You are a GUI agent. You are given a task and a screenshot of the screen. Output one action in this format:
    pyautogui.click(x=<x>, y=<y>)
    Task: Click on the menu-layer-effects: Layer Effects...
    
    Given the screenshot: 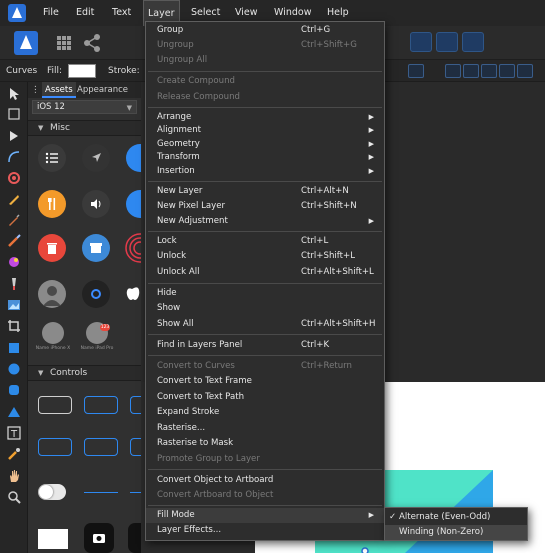 What is the action you would take?
    pyautogui.click(x=265, y=530)
    